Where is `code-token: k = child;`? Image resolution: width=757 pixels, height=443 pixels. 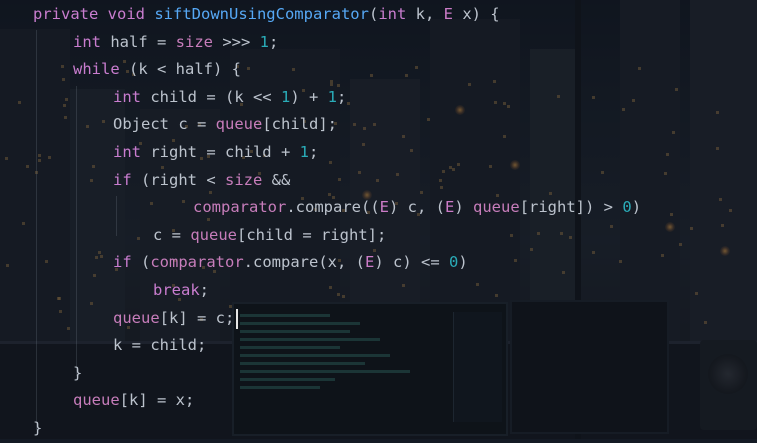 code-token: k = child; is located at coordinates (160, 345).